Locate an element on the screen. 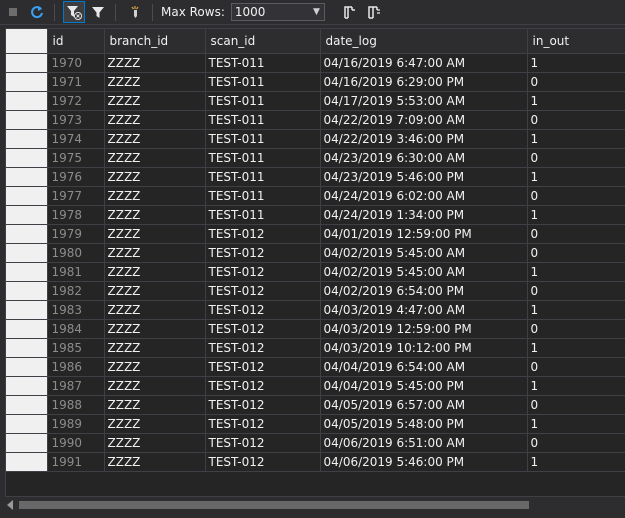 The image size is (625, 518). cell-id: 1973 is located at coordinates (76, 120).